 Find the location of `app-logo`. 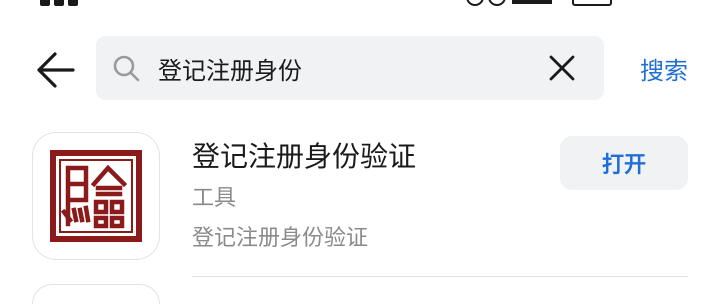

app-logo is located at coordinates (96, 196).